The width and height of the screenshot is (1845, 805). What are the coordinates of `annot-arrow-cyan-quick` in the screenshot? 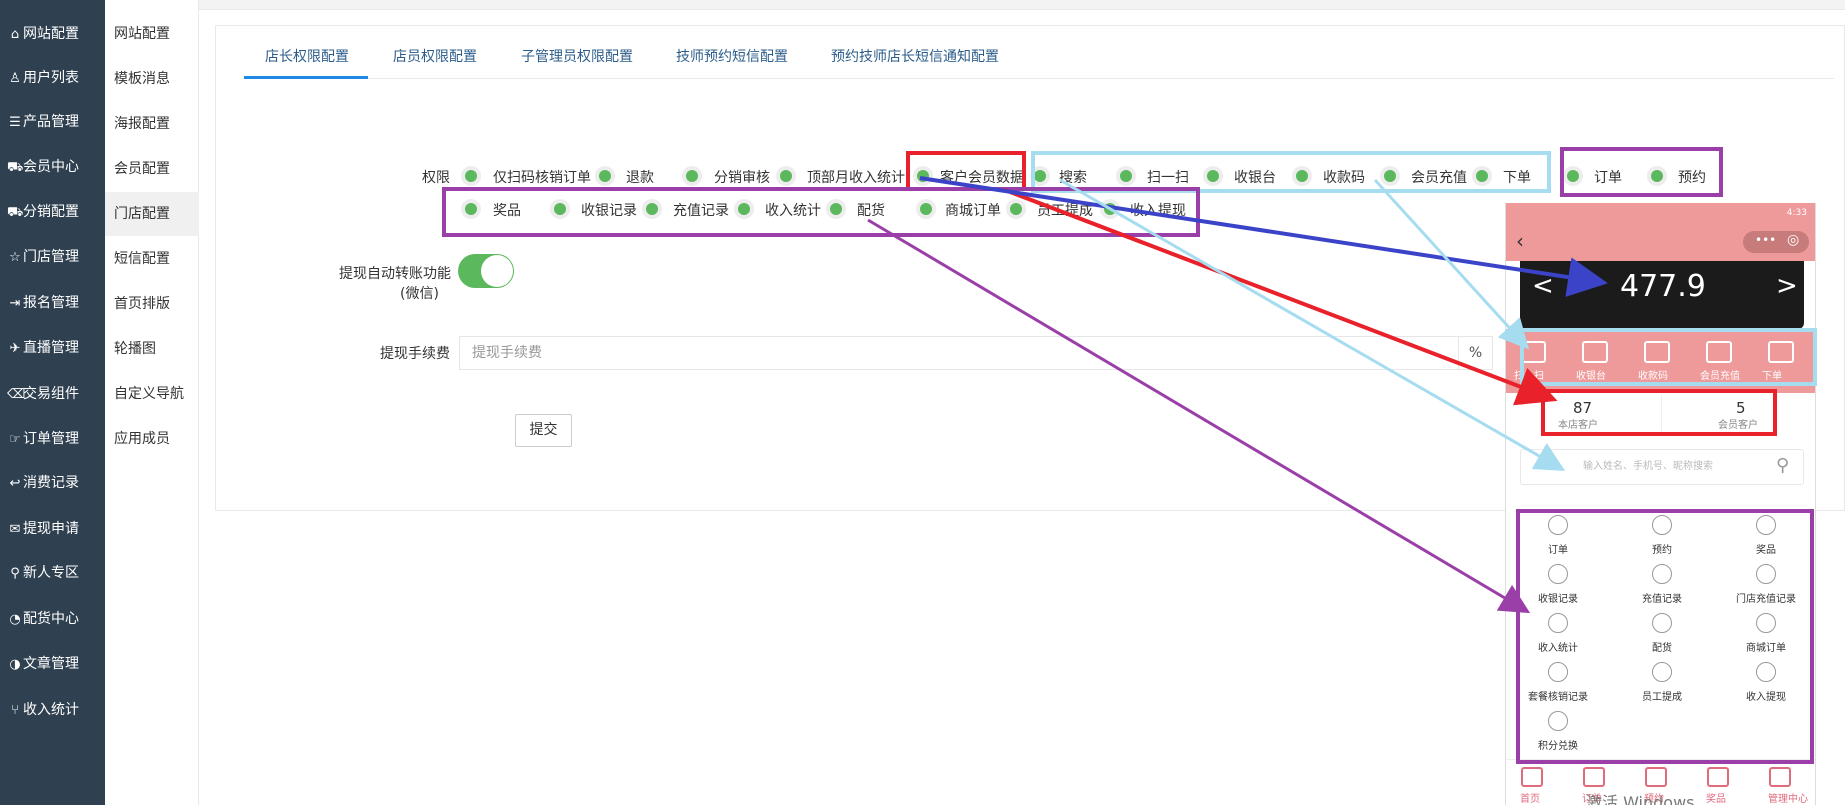 It's located at (1451, 264).